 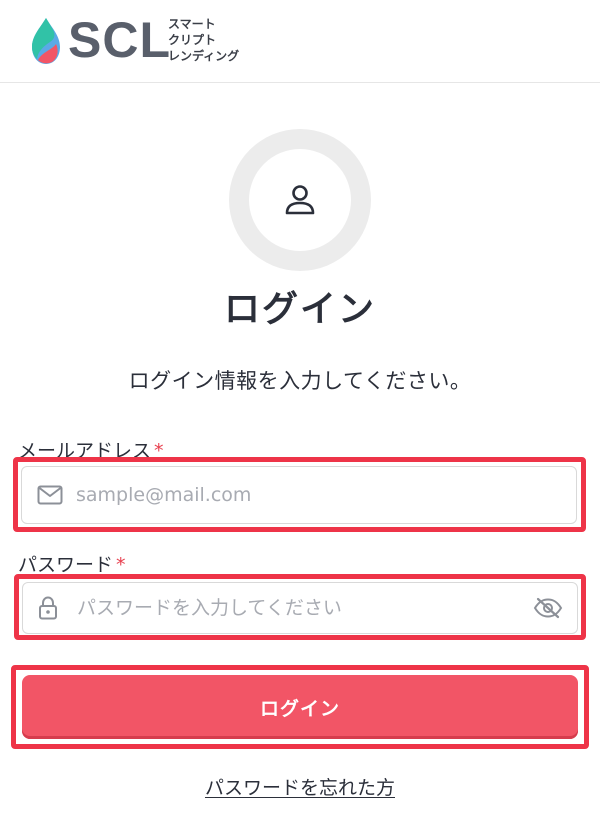 I want to click on app-header: SCL スマート クリプト レンディング, so click(x=300, y=41).